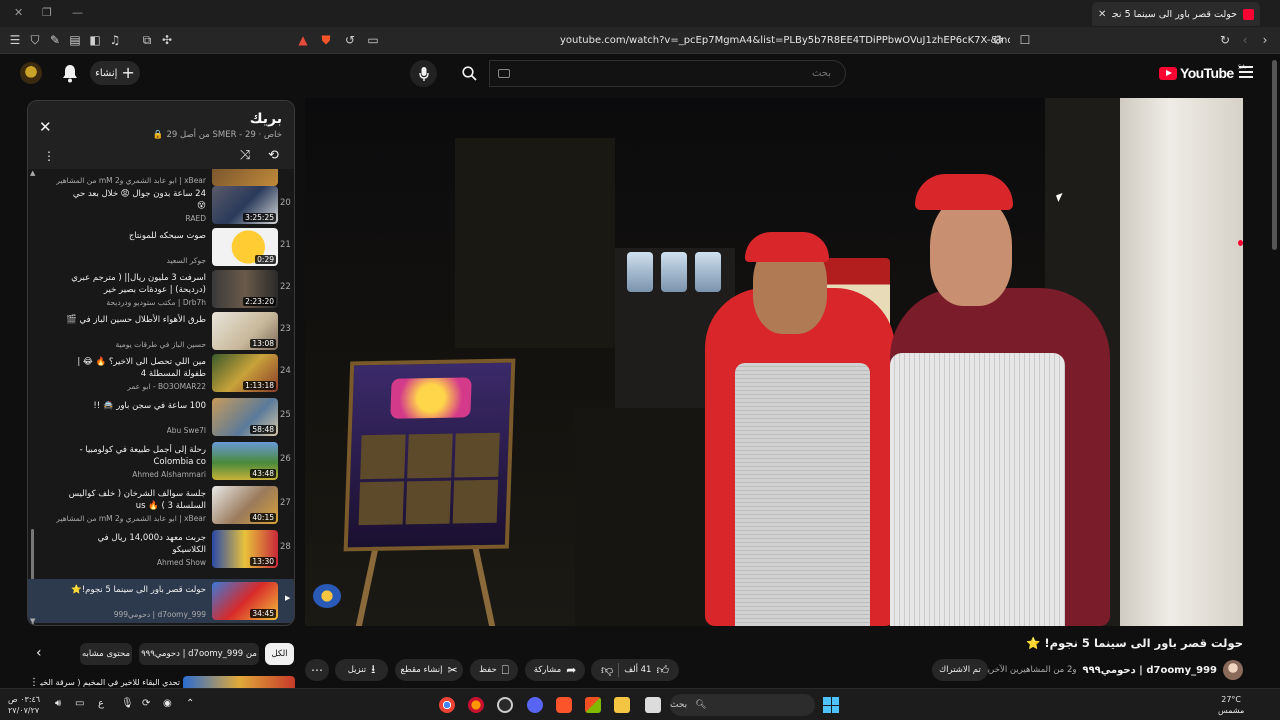 This screenshot has height=720, width=1280. Describe the element at coordinates (259, 301) in the screenshot. I see `item-duration: 2:23:20` at that location.